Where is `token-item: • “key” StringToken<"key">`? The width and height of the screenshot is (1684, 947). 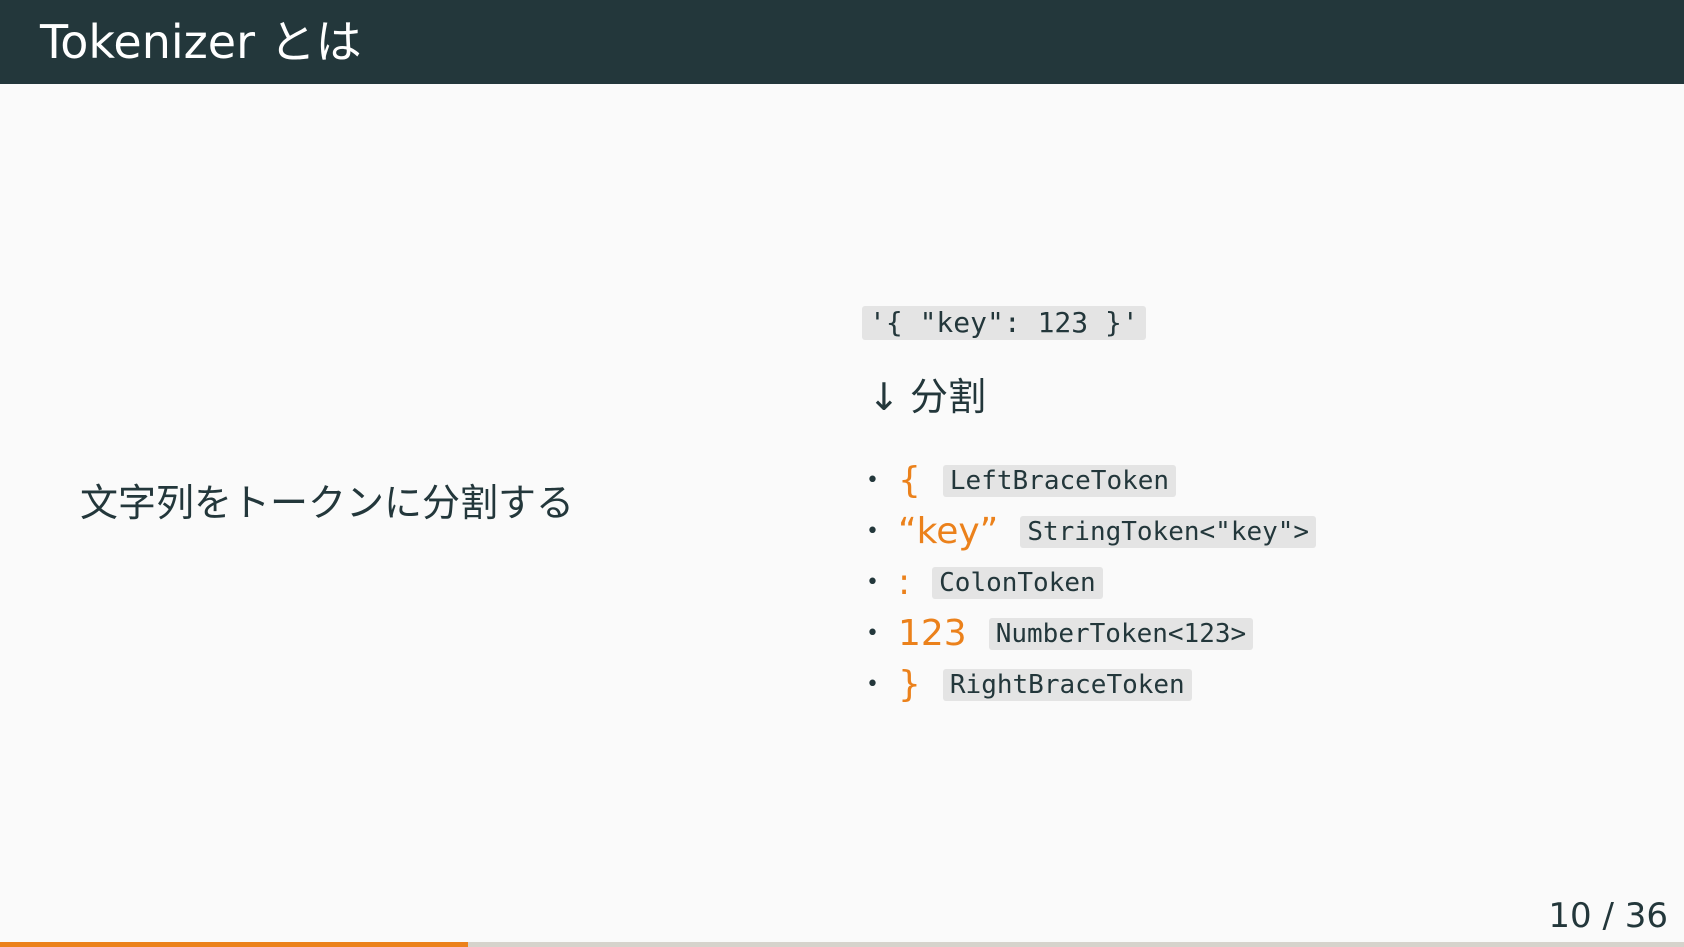
token-item: • “key” StringToken<"key"> is located at coordinates (1091, 531).